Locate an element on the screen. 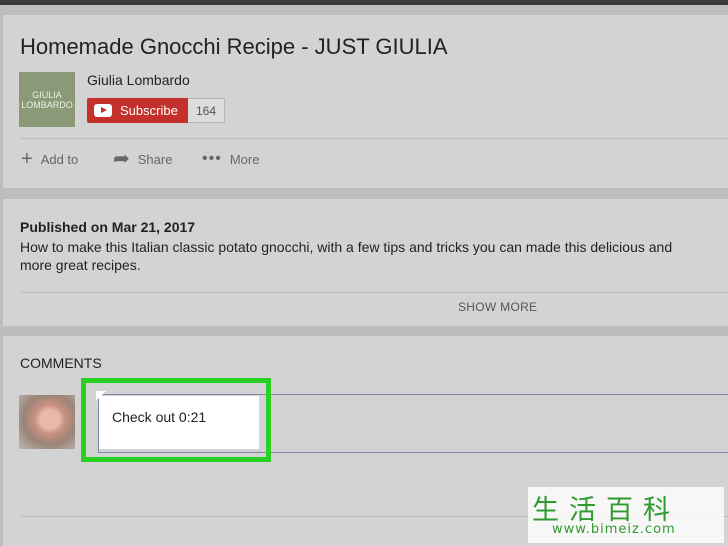 This screenshot has width=728, height=546. add-to-button: + Add to is located at coordinates (49, 159).